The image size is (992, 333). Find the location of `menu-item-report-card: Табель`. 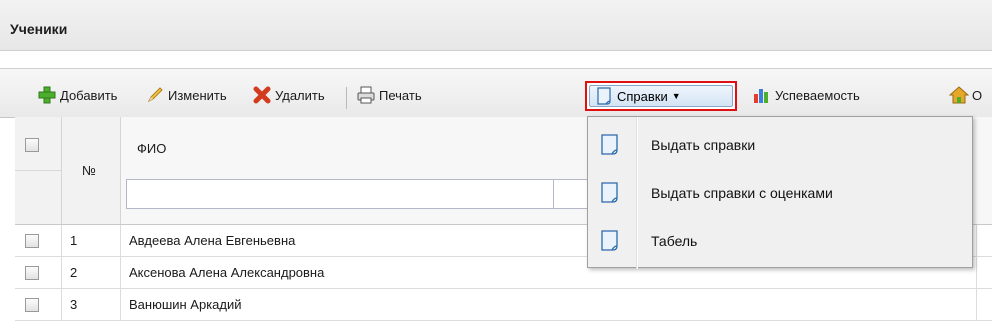

menu-item-report-card: Табель is located at coordinates (780, 241).